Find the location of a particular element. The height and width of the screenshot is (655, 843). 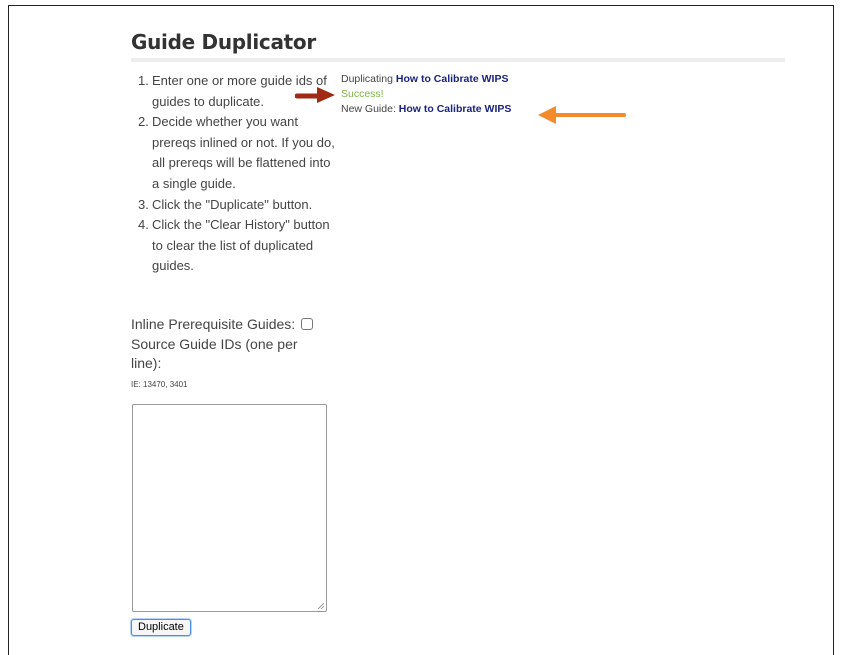

orange-arrow-head is located at coordinates (547, 115).